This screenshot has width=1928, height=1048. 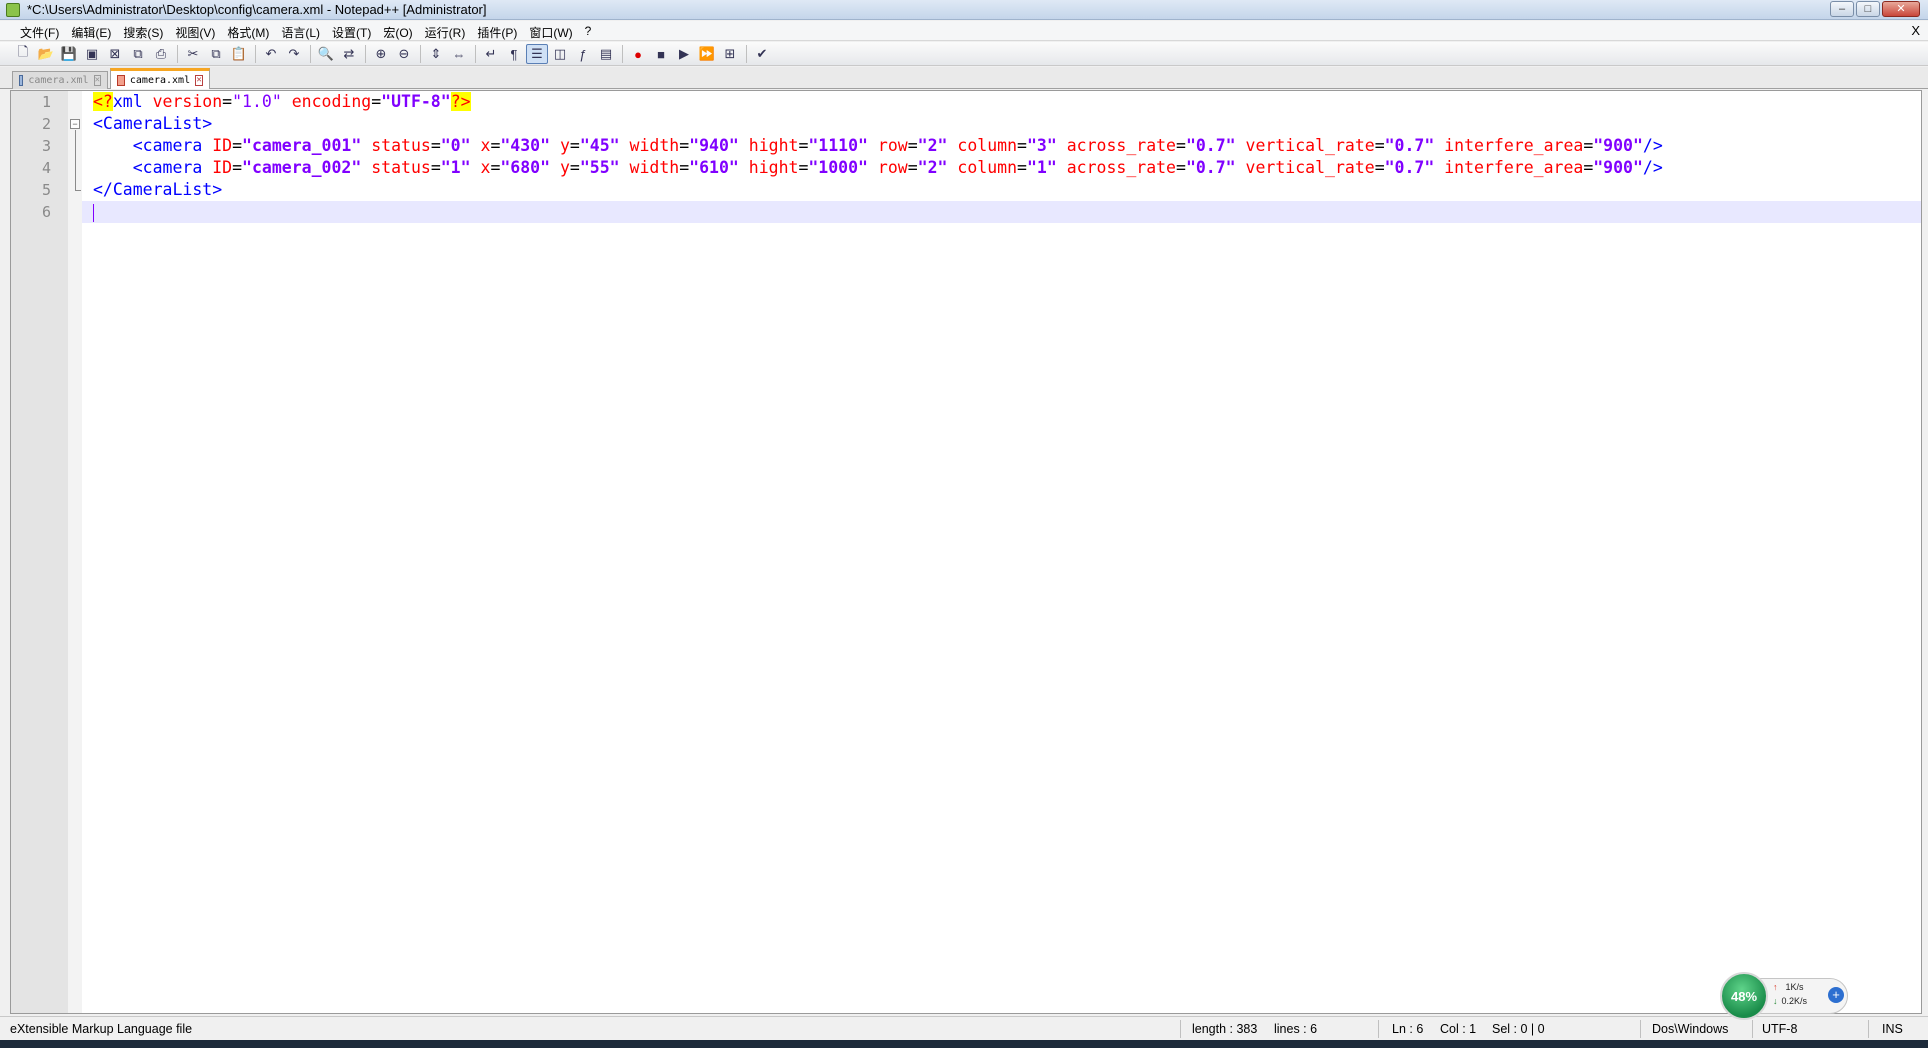 What do you see at coordinates (271, 54) in the screenshot?
I see `undo-icon: ↶` at bounding box center [271, 54].